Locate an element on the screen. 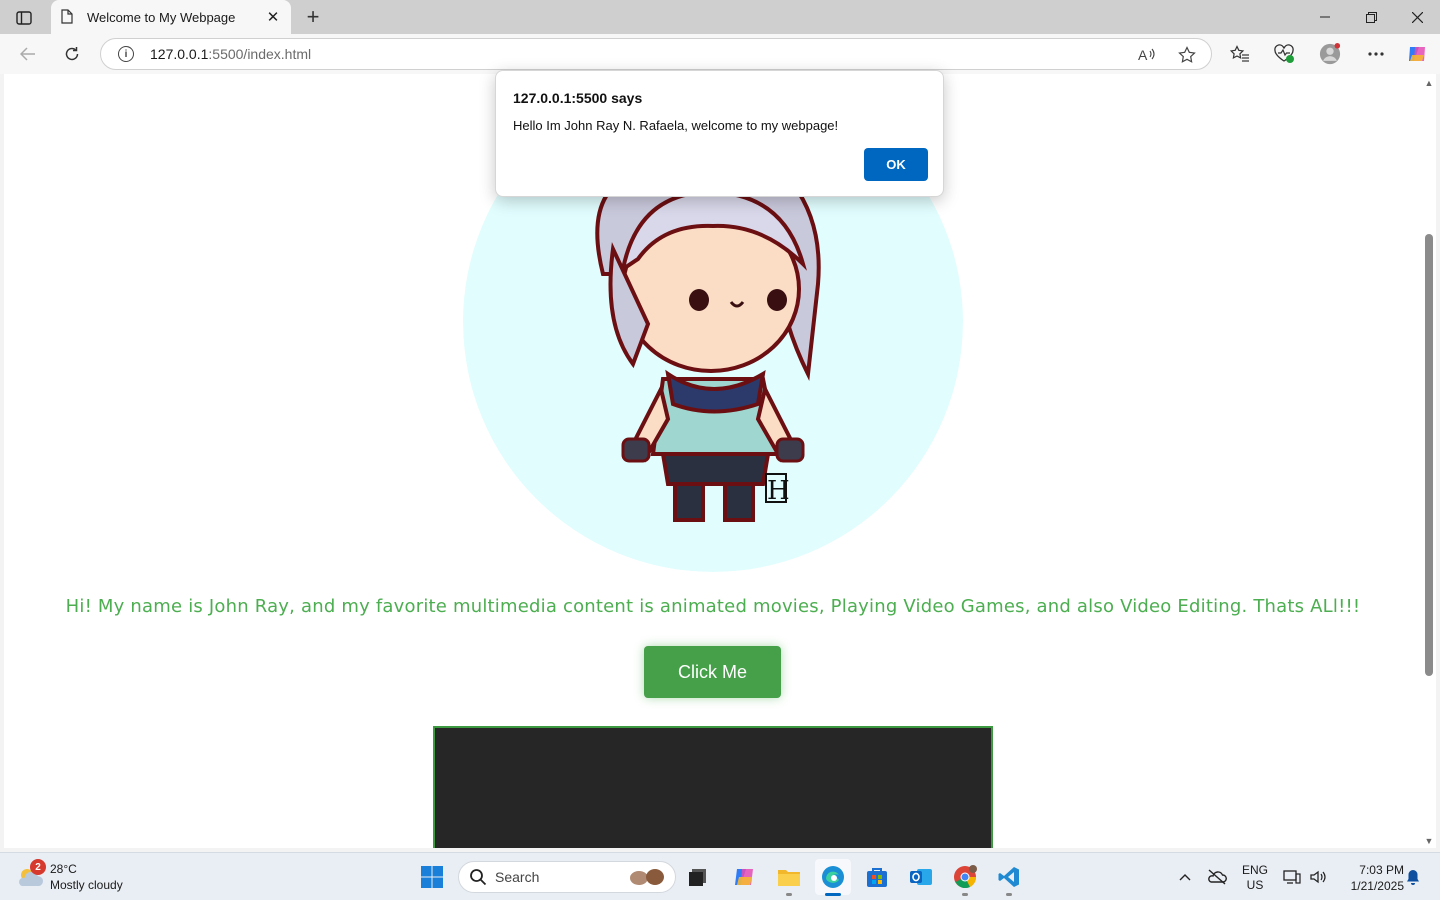 The height and width of the screenshot is (900, 1440). click-me-button: Click Me is located at coordinates (712, 672).